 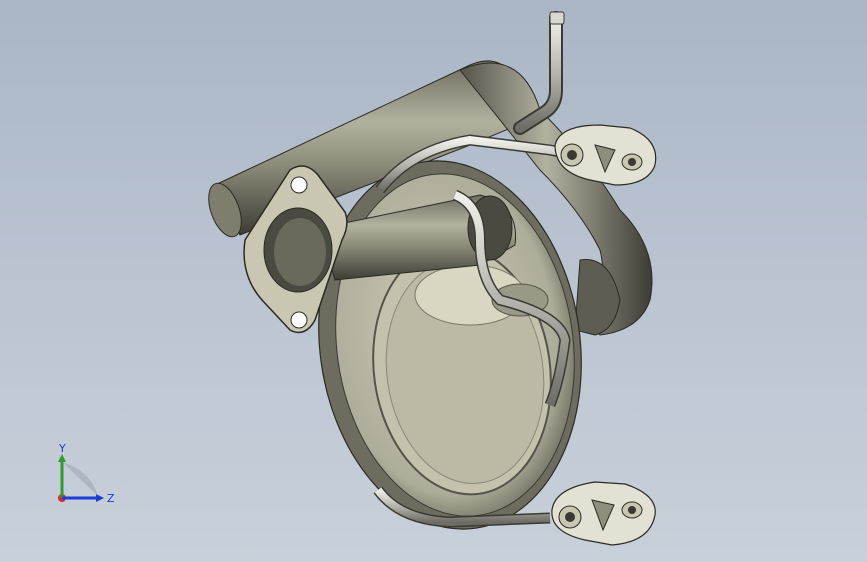 What do you see at coordinates (62, 448) in the screenshot?
I see `triad-y-label: Y` at bounding box center [62, 448].